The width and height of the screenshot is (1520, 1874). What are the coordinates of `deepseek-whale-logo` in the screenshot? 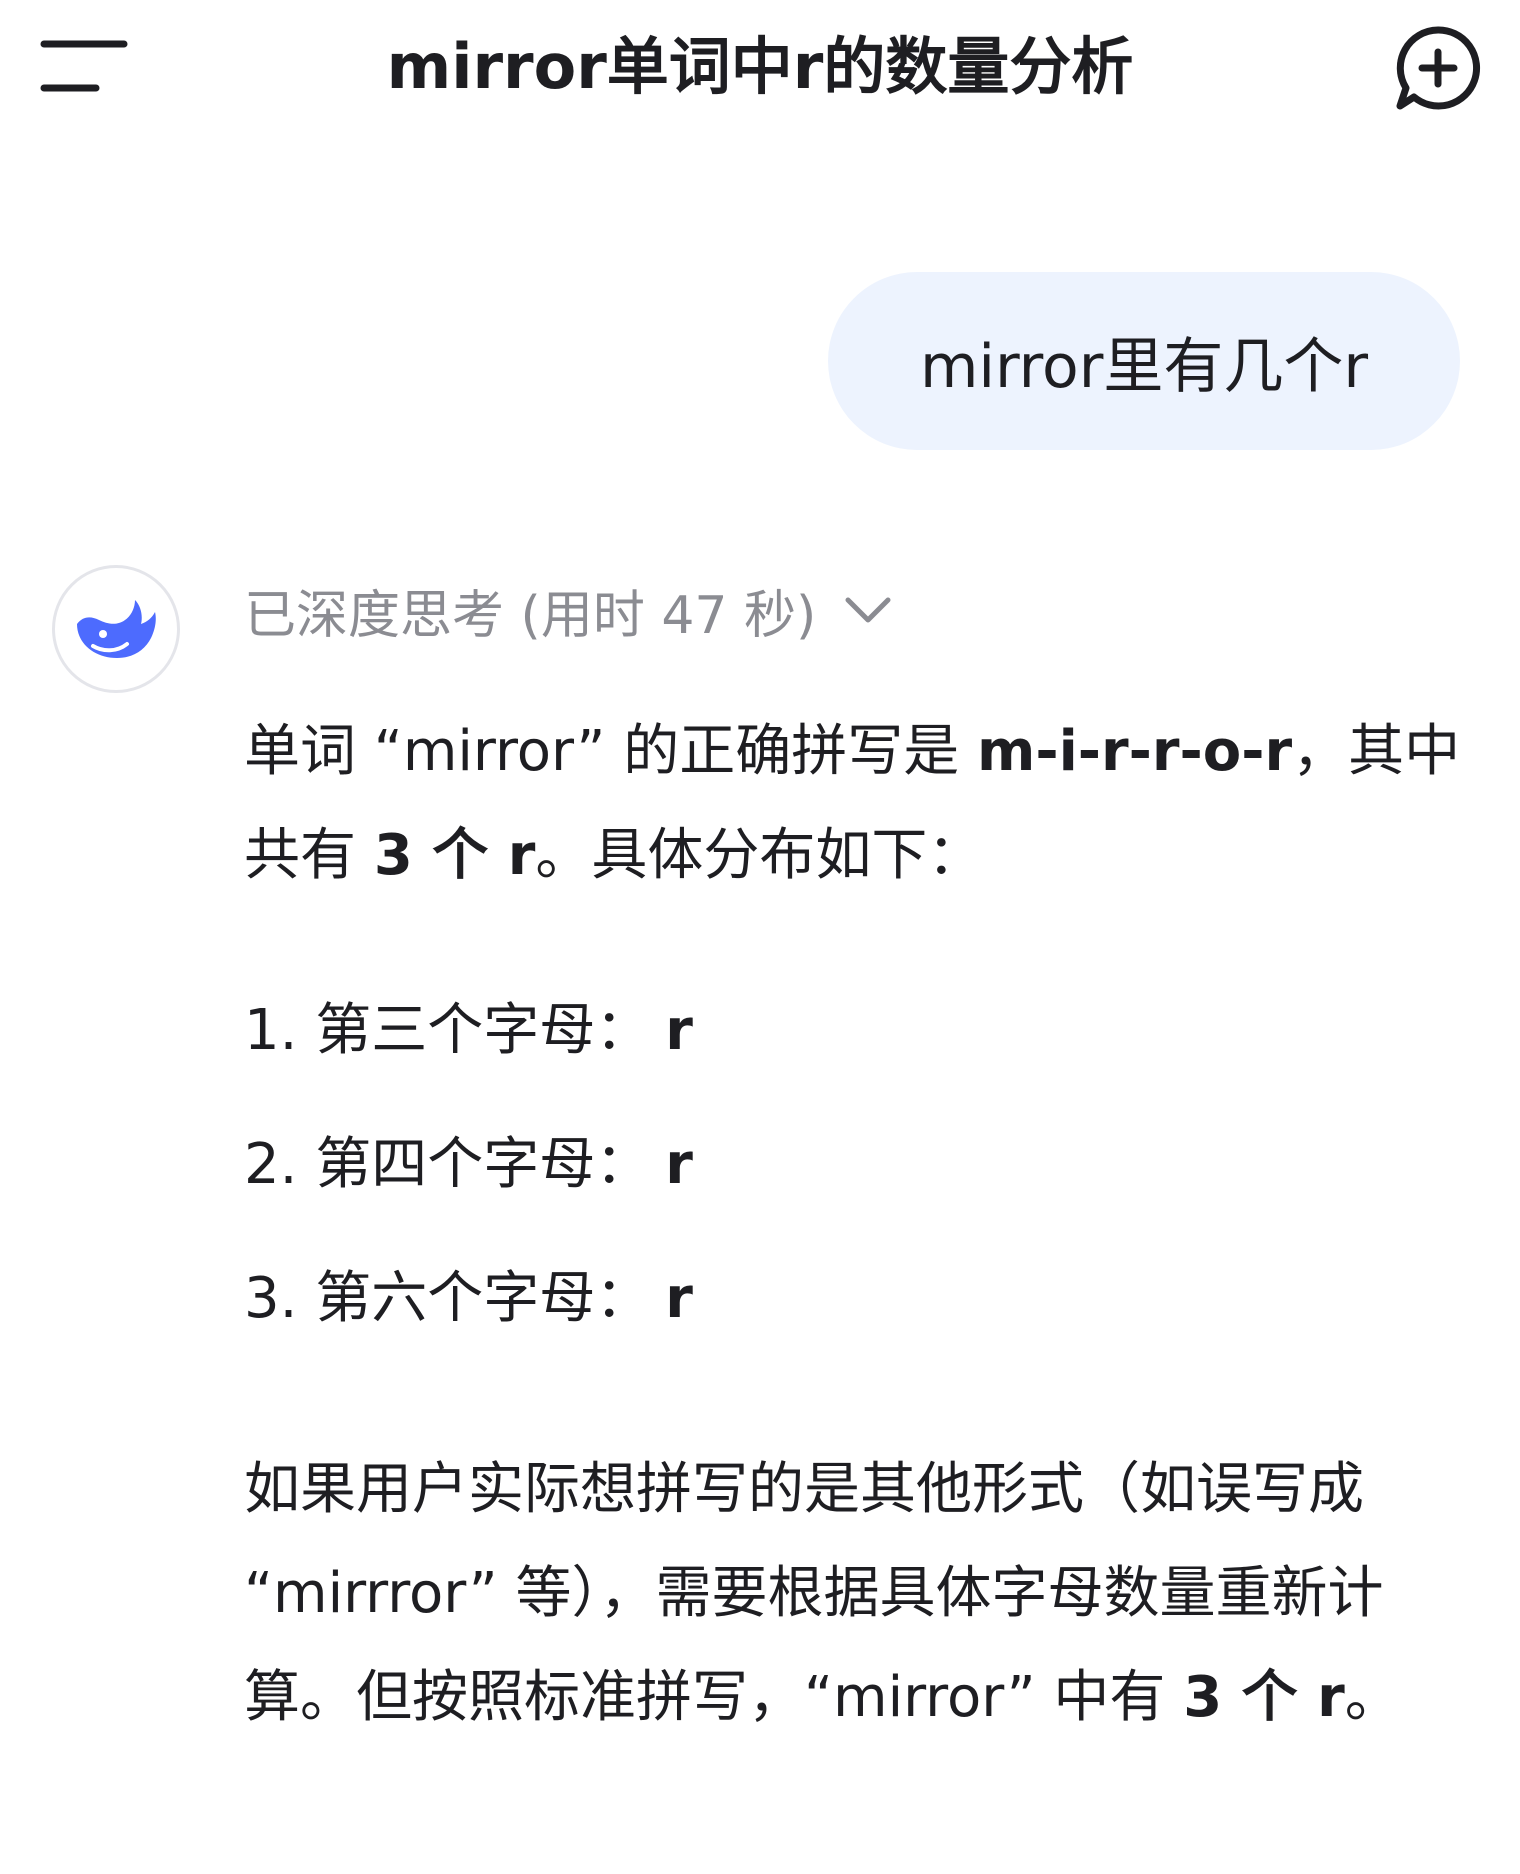 It's located at (116, 629).